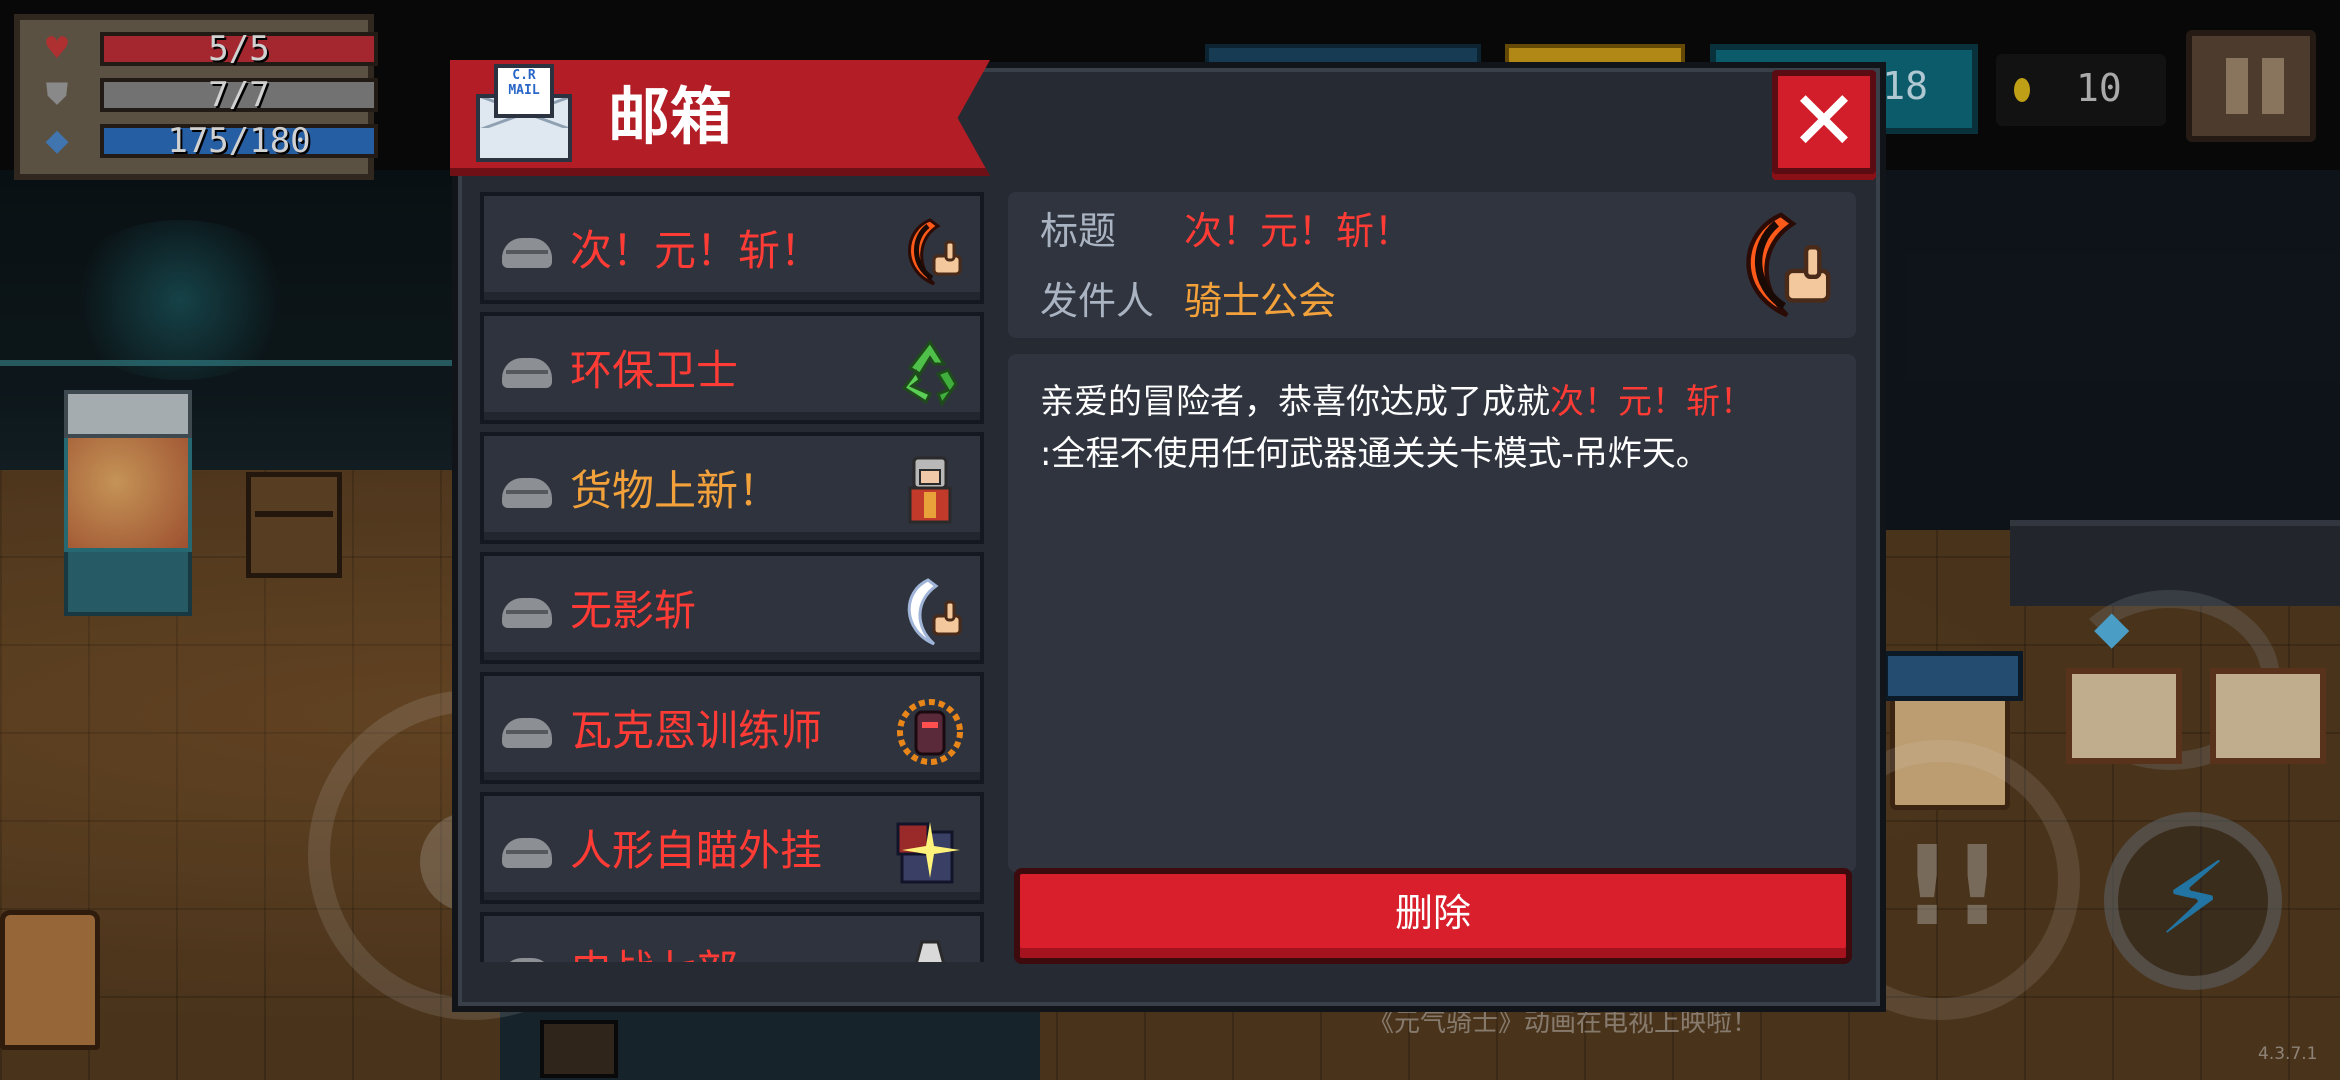 The image size is (2340, 1080). I want to click on aimbot-icon, so click(928, 853).